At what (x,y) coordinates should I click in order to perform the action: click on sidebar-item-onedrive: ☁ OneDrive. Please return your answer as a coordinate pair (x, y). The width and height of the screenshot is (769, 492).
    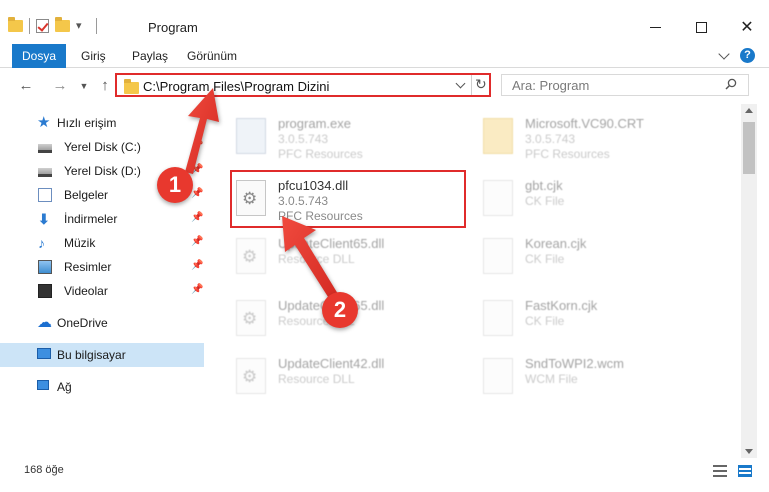
    Looking at the image, I should click on (102, 323).